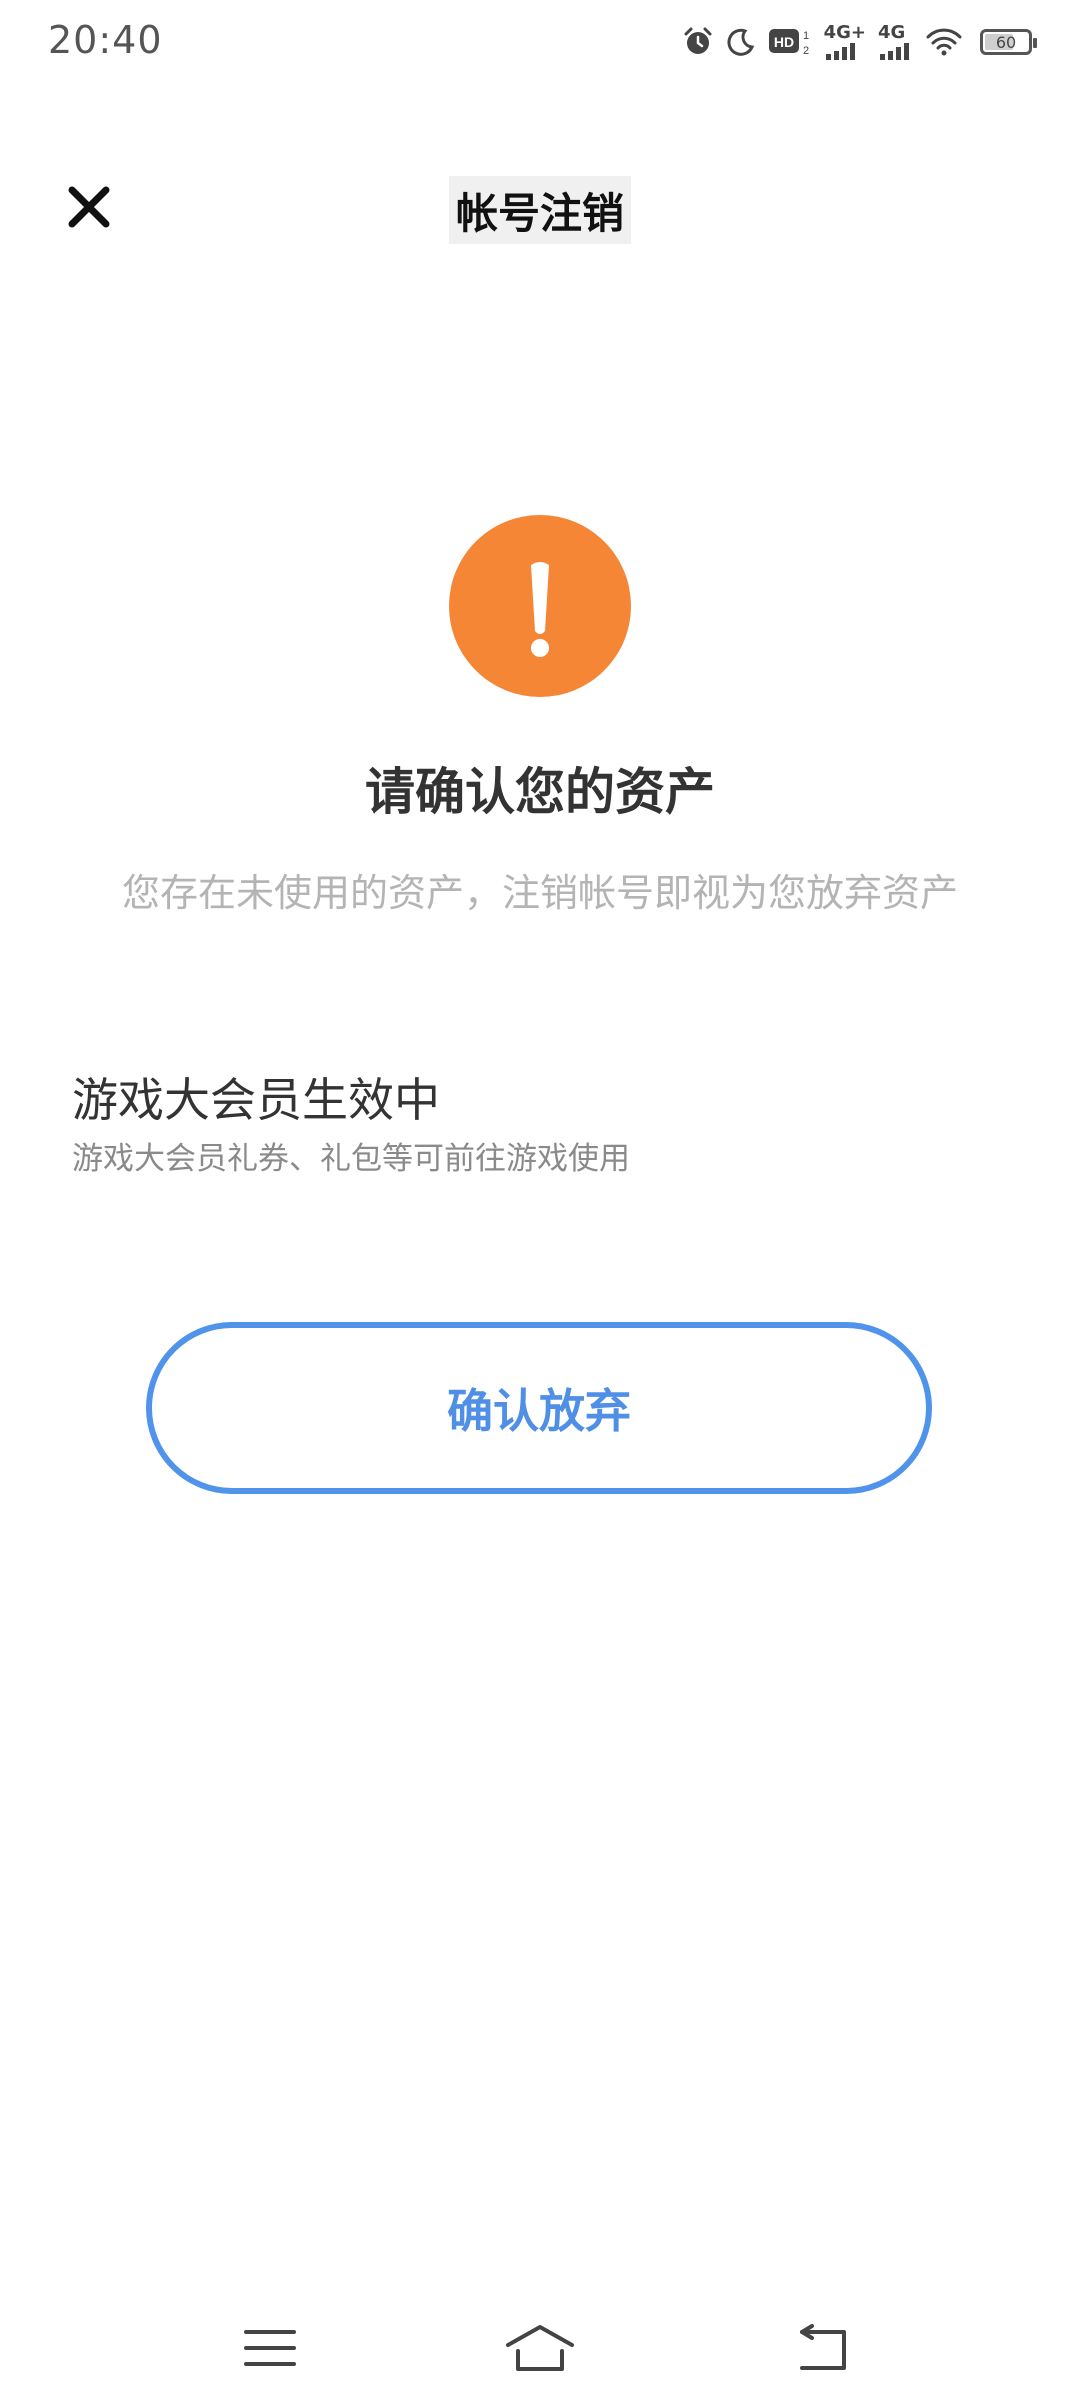 The height and width of the screenshot is (2408, 1080). Describe the element at coordinates (783, 42) in the screenshot. I see `svg-text: HD` at that location.